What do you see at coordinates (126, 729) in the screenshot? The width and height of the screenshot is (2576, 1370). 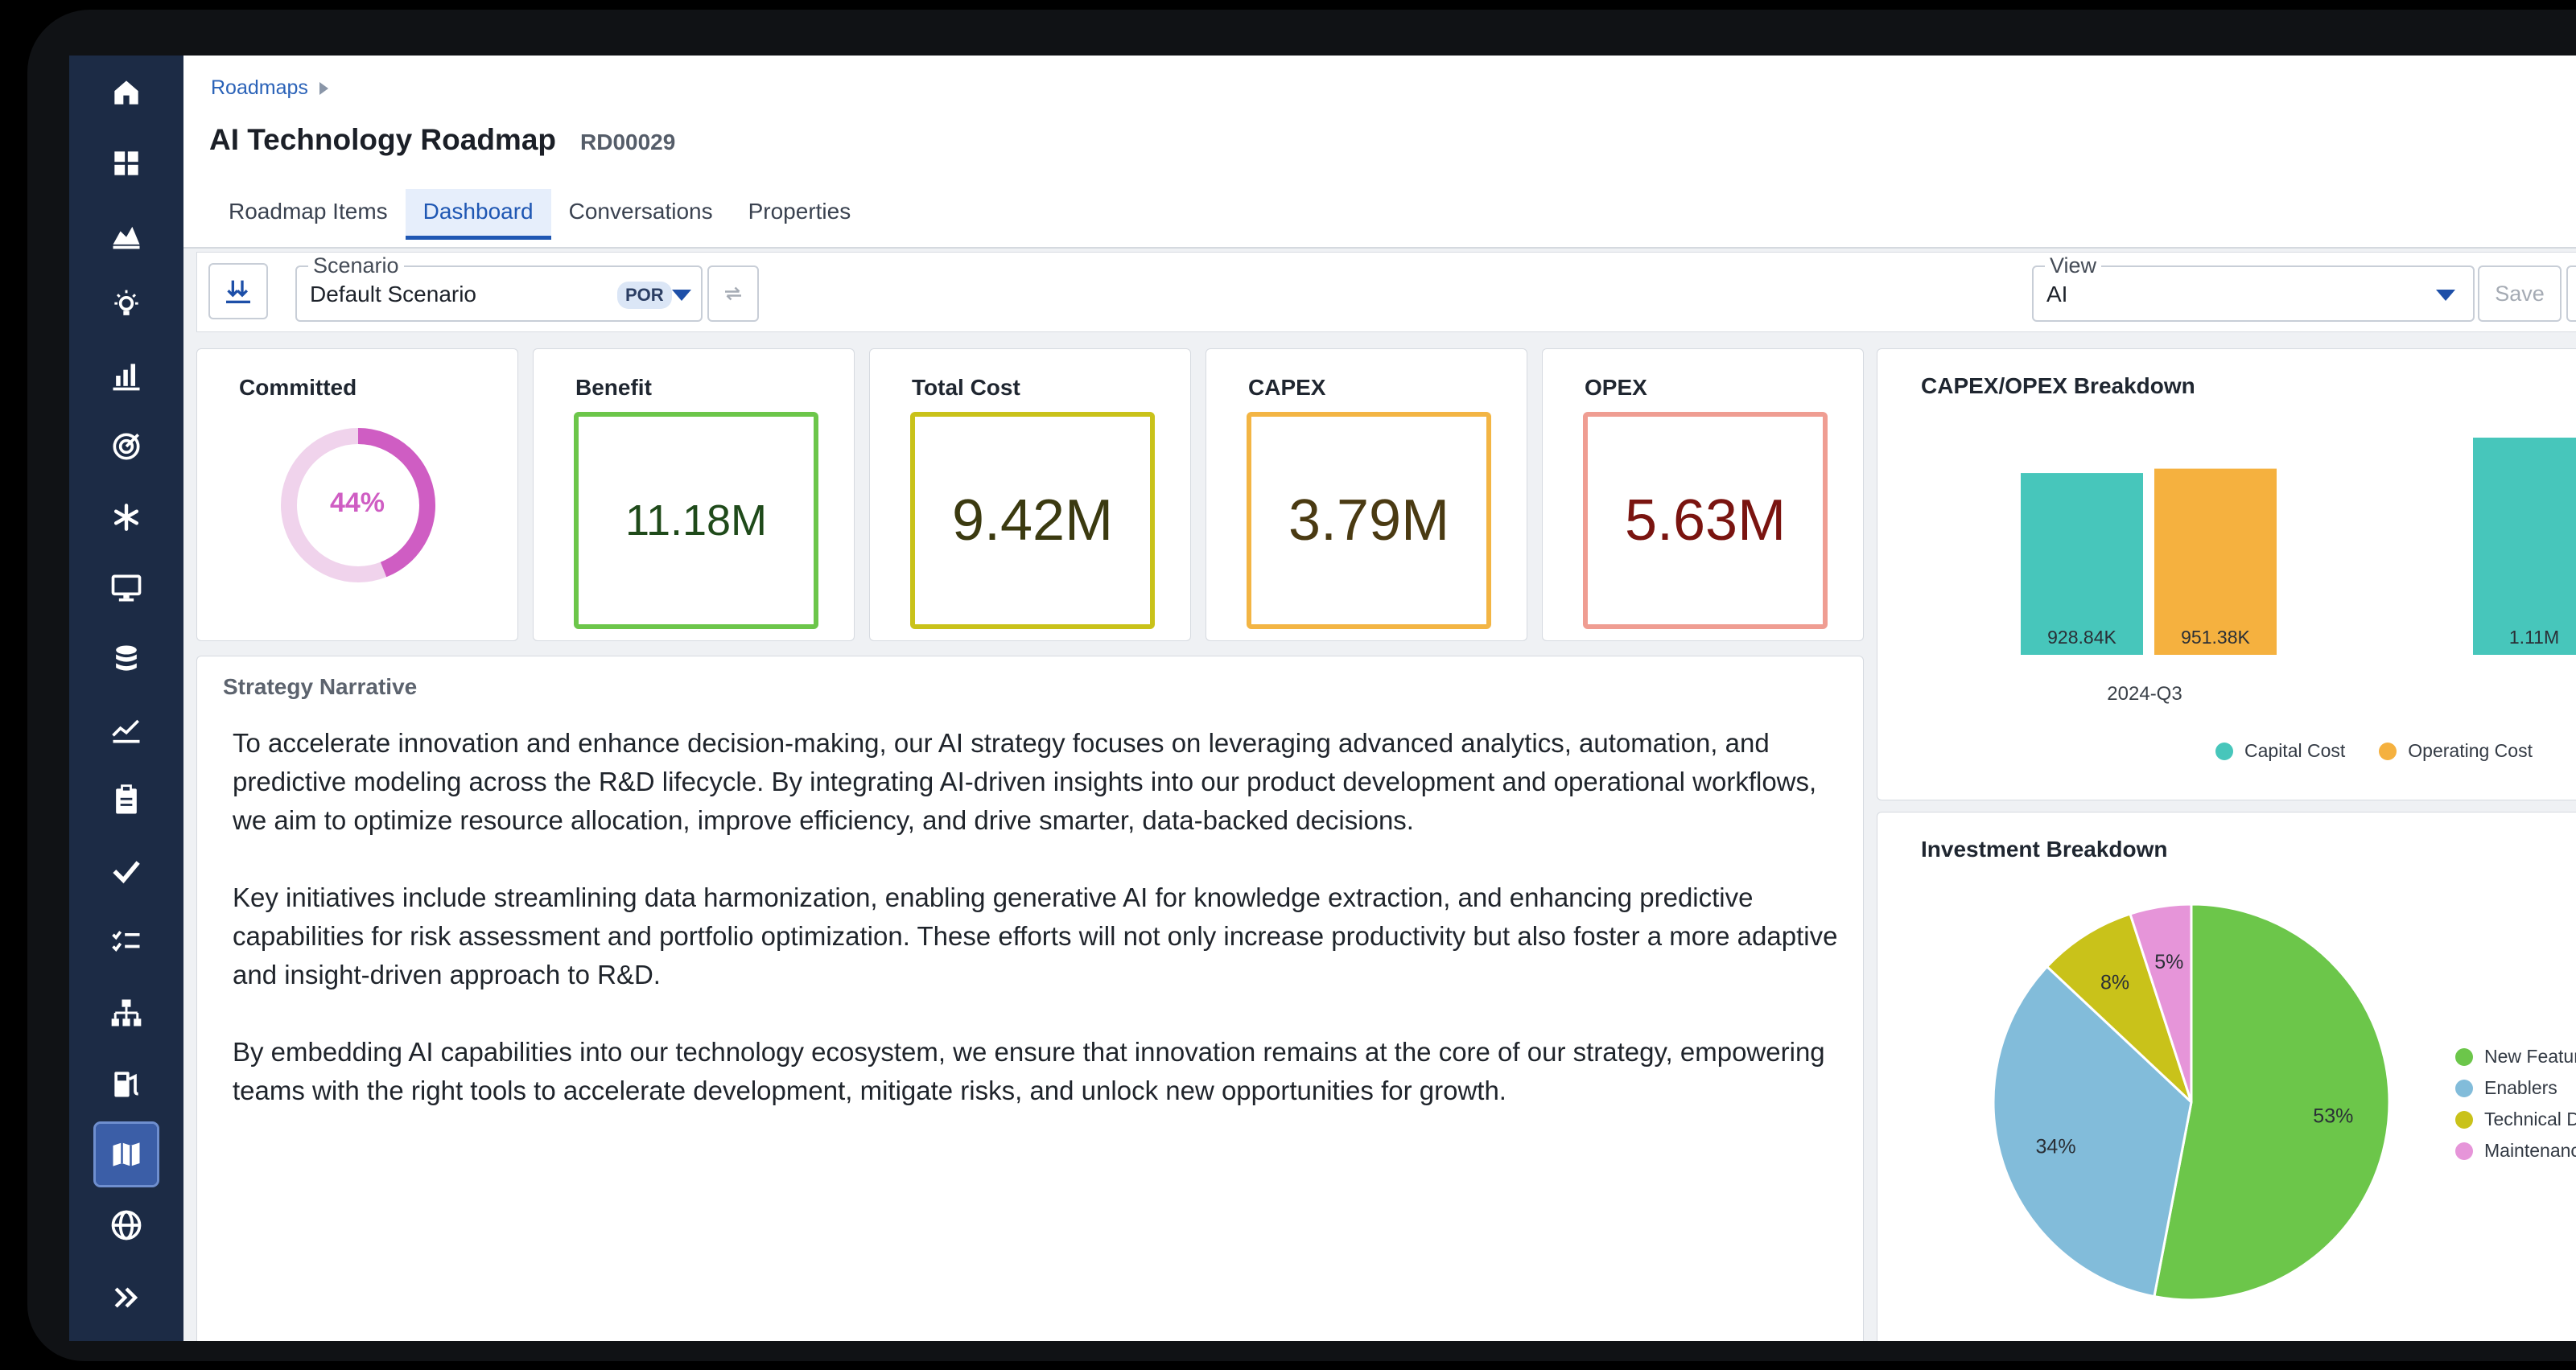 I see `trend-line-icon` at bounding box center [126, 729].